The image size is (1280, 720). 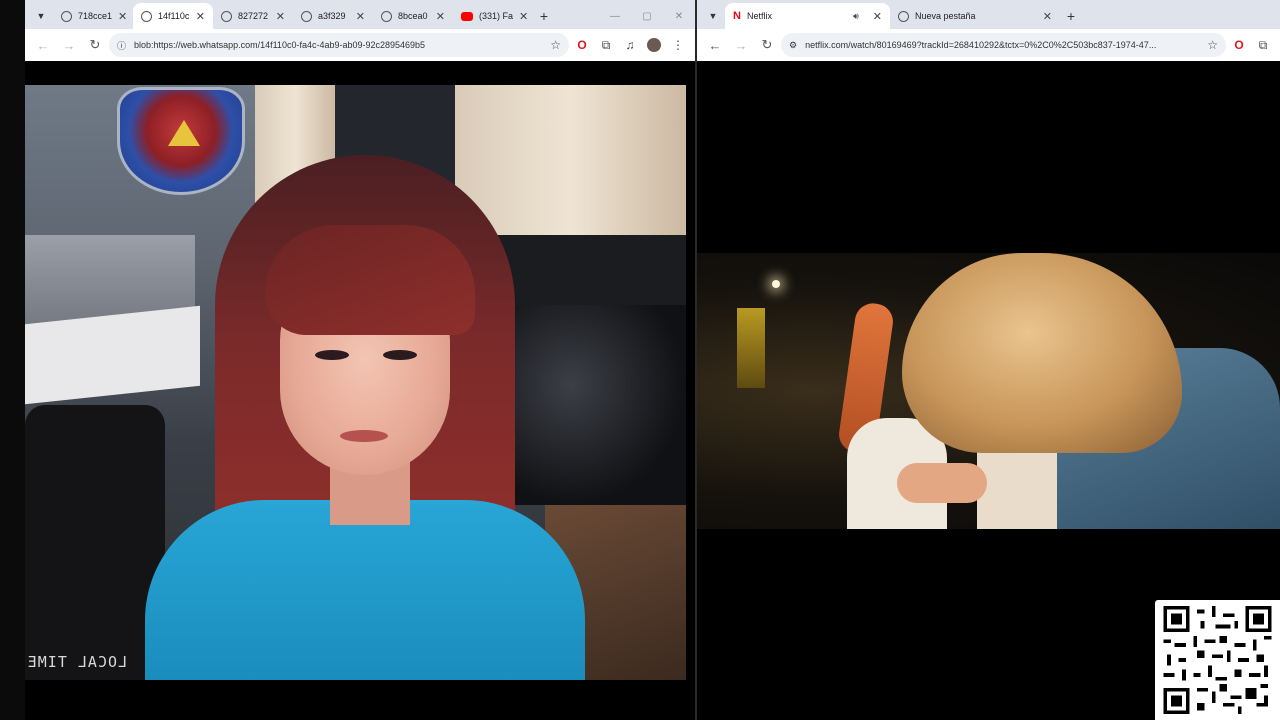 I want to click on youtube-icon, so click(x=467, y=16).